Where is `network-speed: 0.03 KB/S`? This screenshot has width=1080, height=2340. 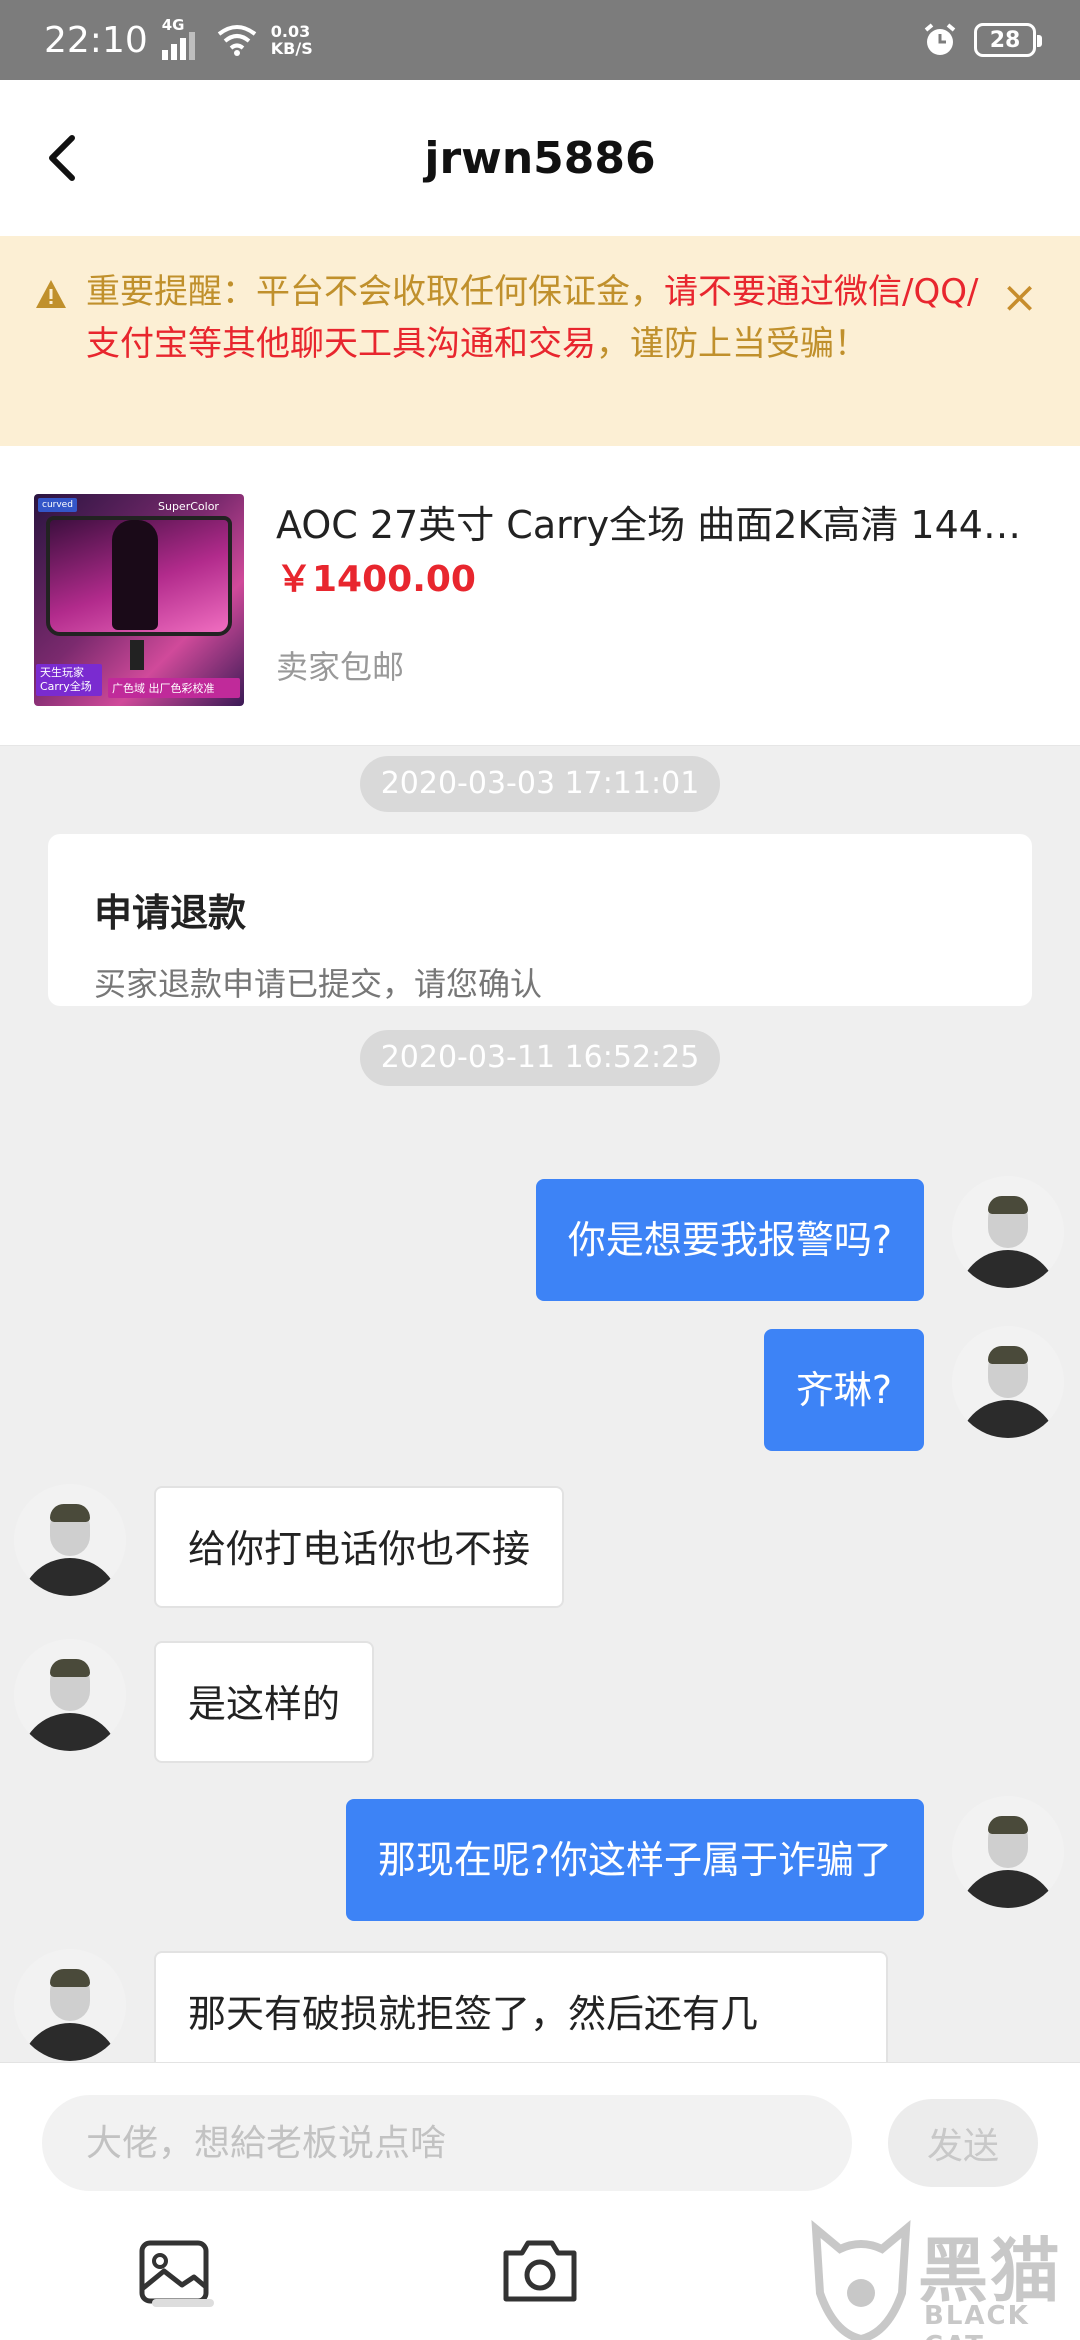
network-speed: 0.03 KB/S is located at coordinates (292, 40).